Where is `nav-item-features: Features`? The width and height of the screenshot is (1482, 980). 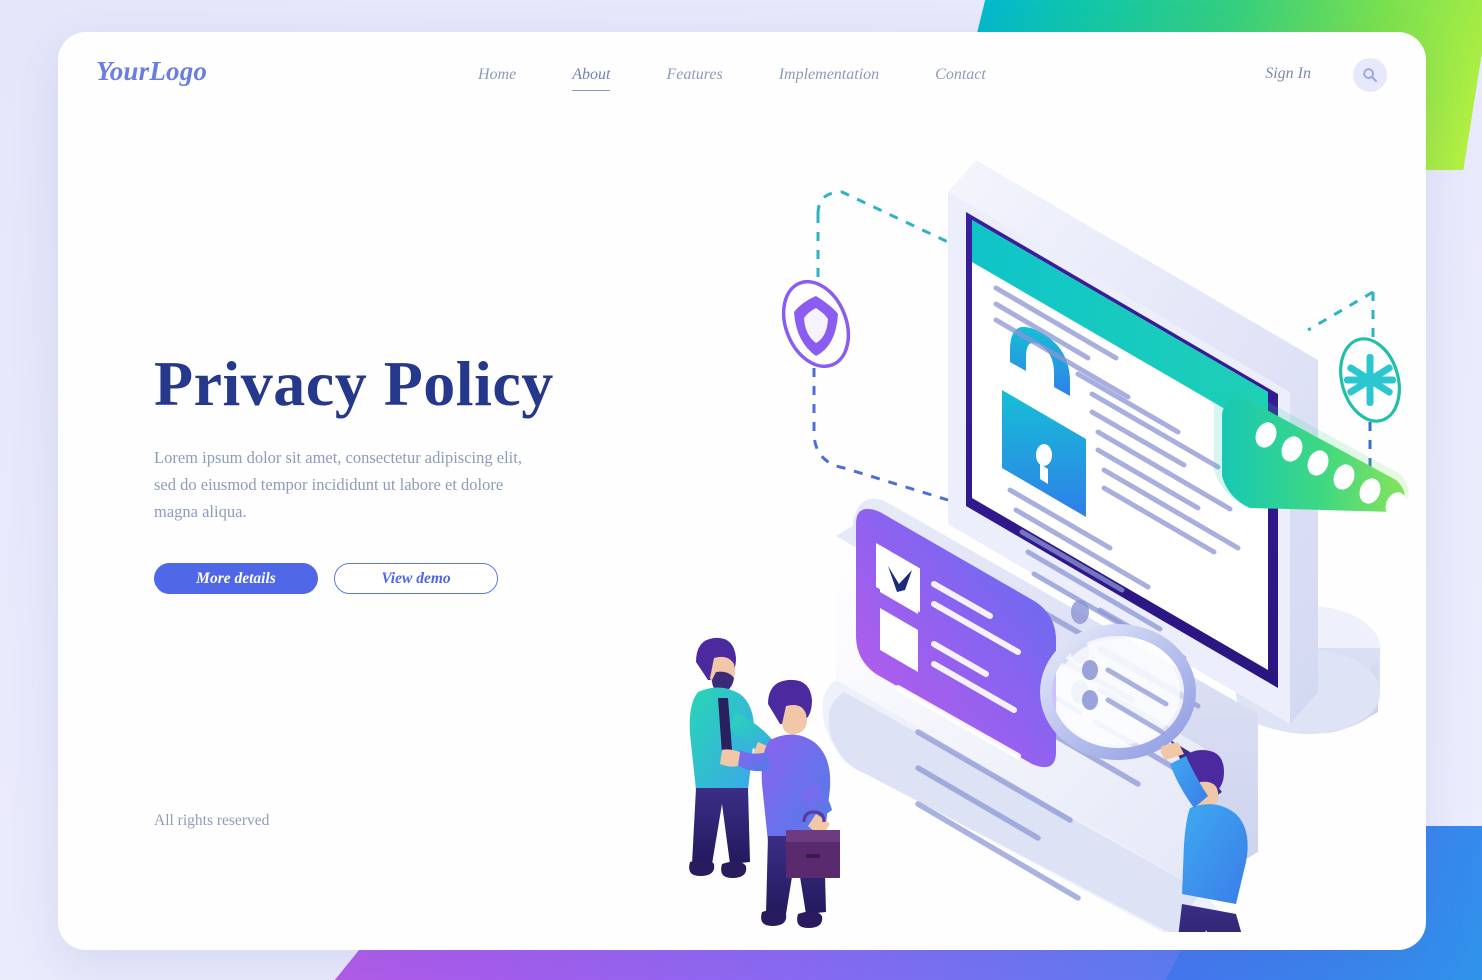 nav-item-features: Features is located at coordinates (694, 76).